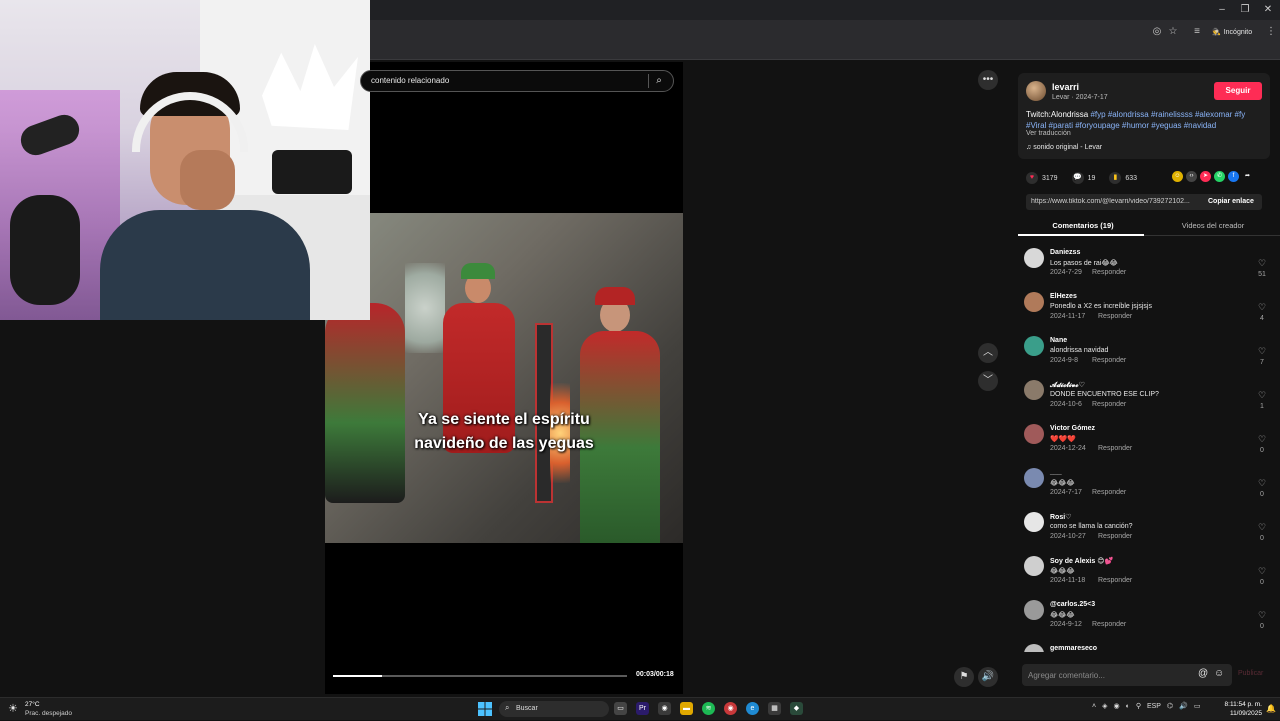  I want to click on tray-language: ESP, so click(1154, 706).